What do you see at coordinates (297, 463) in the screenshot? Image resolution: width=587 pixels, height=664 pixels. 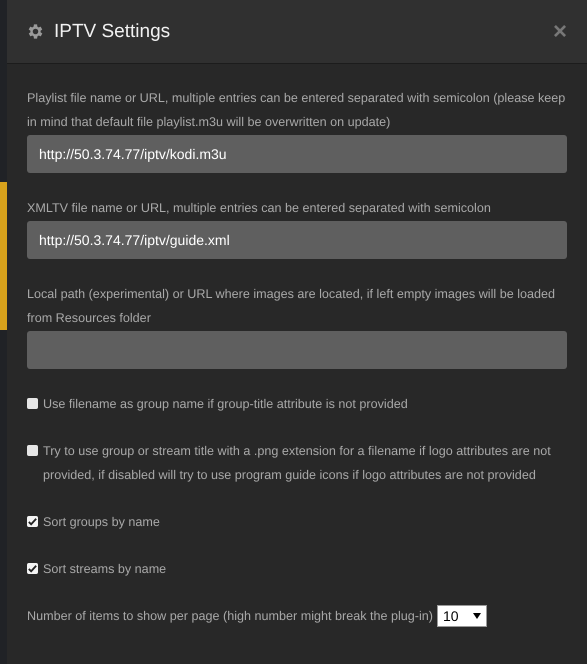 I see `checkbox-label: Try to use group or stream title with a .png extension for a filename if logo attributes are not provided, if disabled will try to use program guide icons if logo attributes are not provided` at bounding box center [297, 463].